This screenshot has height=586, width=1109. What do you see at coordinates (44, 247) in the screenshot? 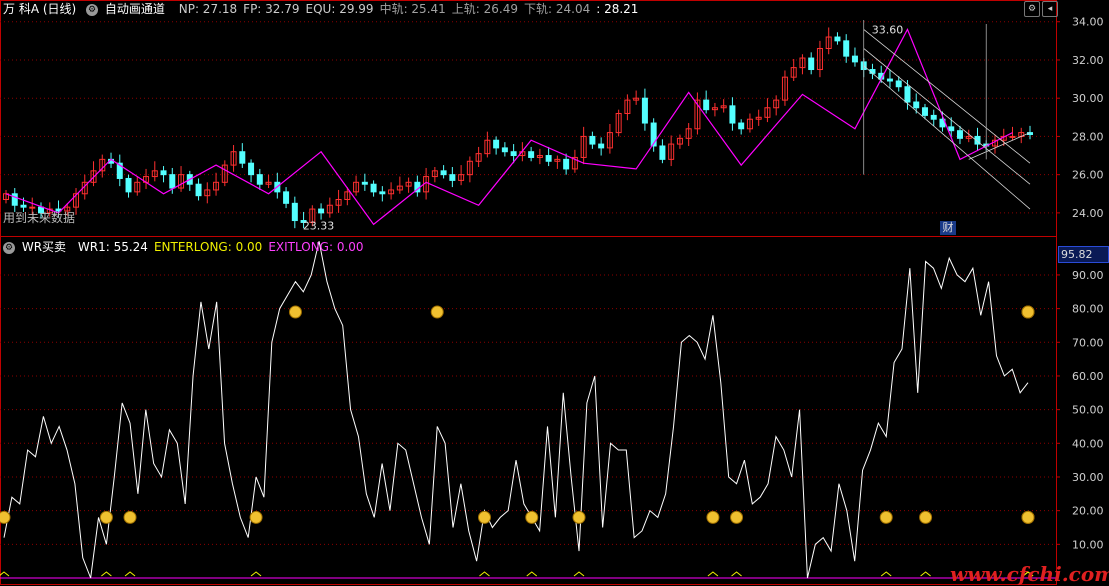
I see `wr-indicator-name: WR买卖` at bounding box center [44, 247].